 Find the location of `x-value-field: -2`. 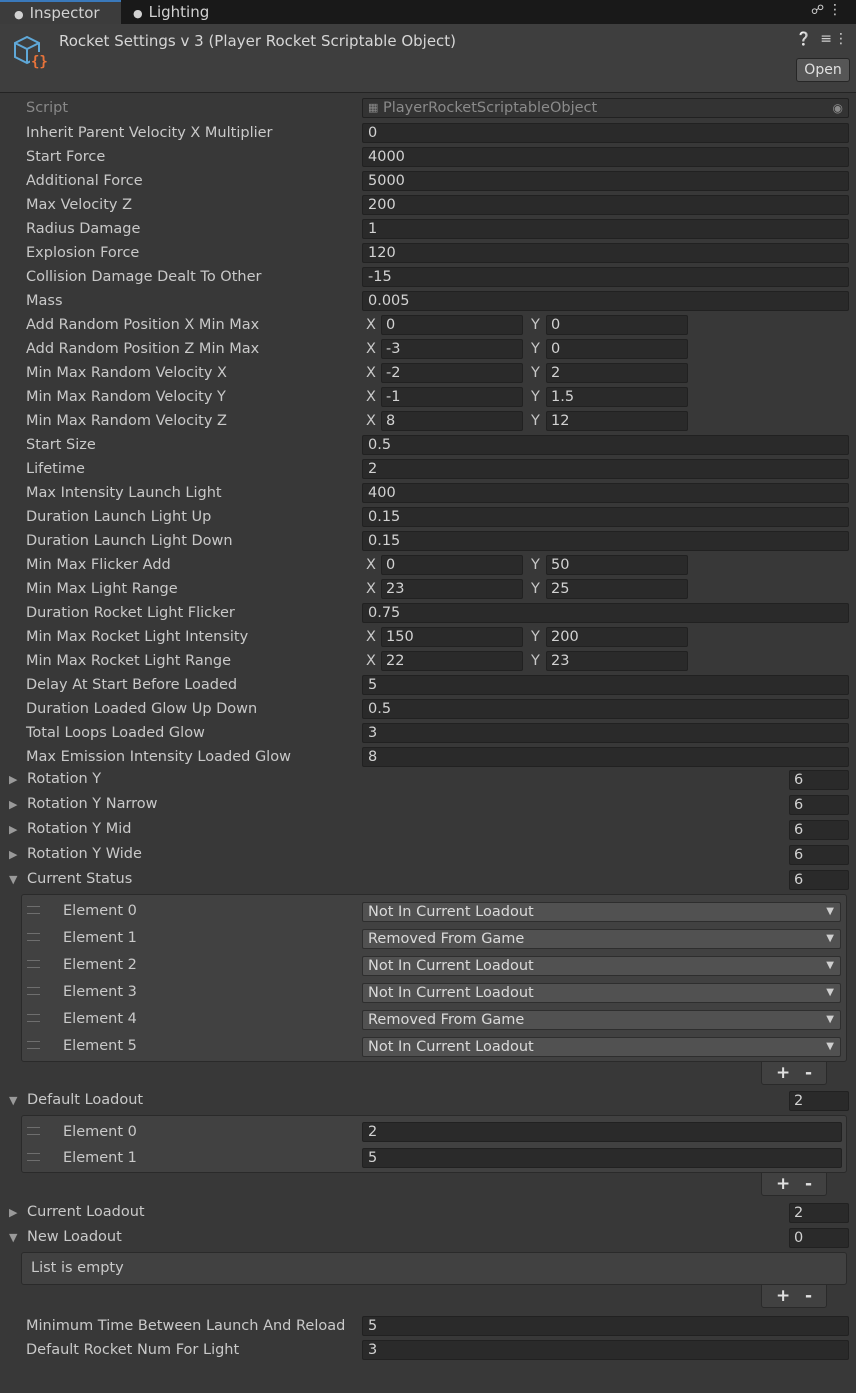

x-value-field: -2 is located at coordinates (452, 373).